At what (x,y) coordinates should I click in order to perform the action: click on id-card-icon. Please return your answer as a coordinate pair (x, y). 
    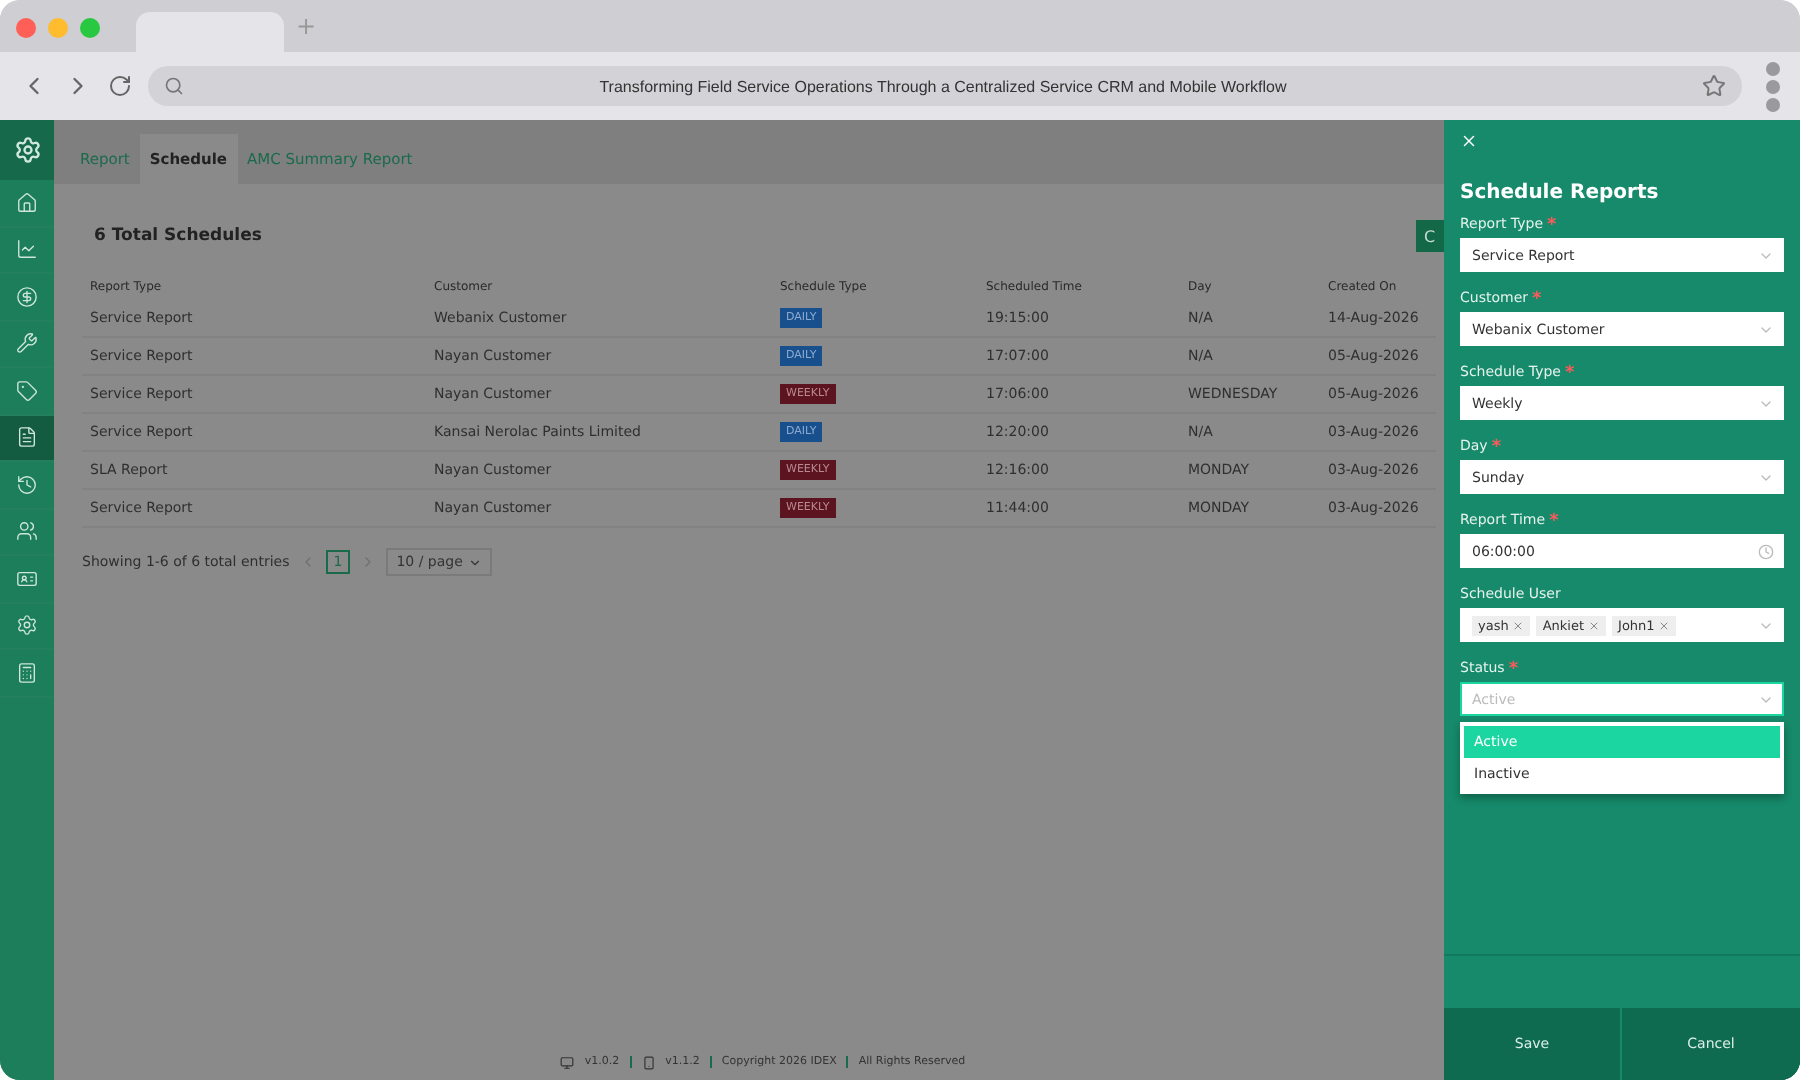
    Looking at the image, I should click on (27, 578).